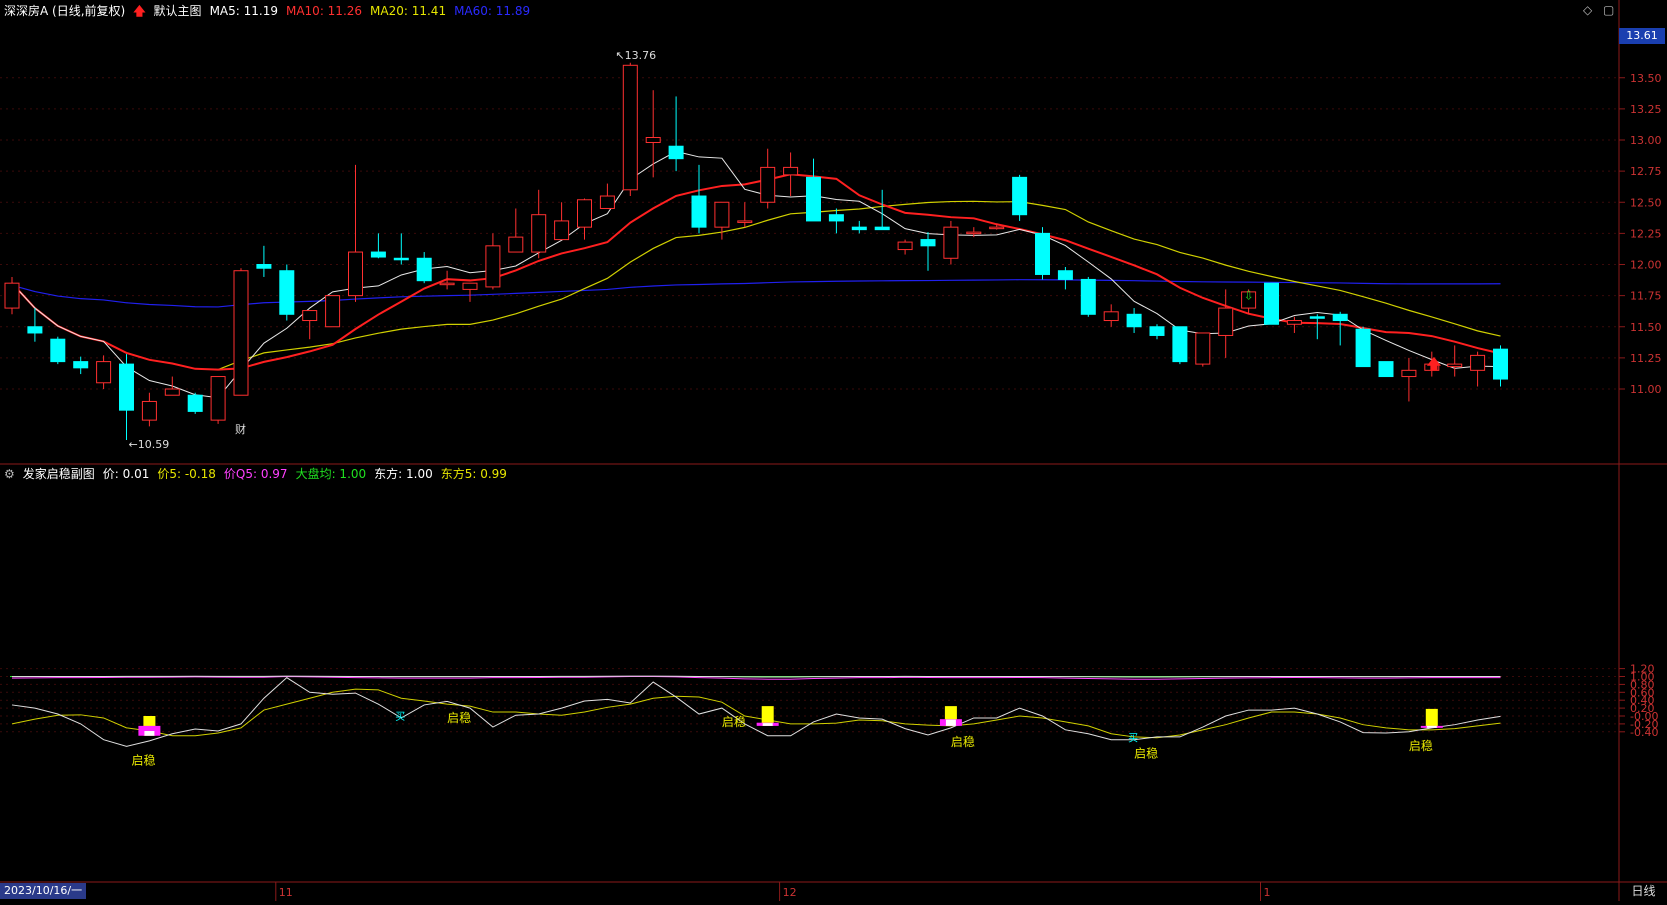  What do you see at coordinates (1608, 10) in the screenshot?
I see `square-icon: ▢` at bounding box center [1608, 10].